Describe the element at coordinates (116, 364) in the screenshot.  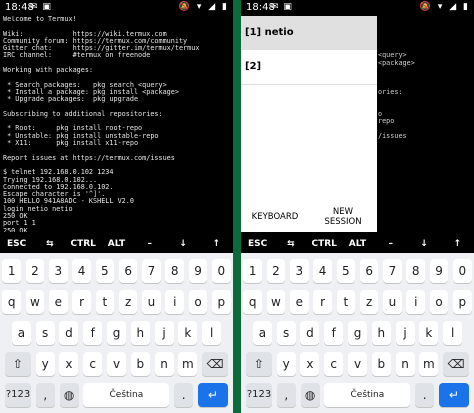
I see `key-letter: v` at that location.